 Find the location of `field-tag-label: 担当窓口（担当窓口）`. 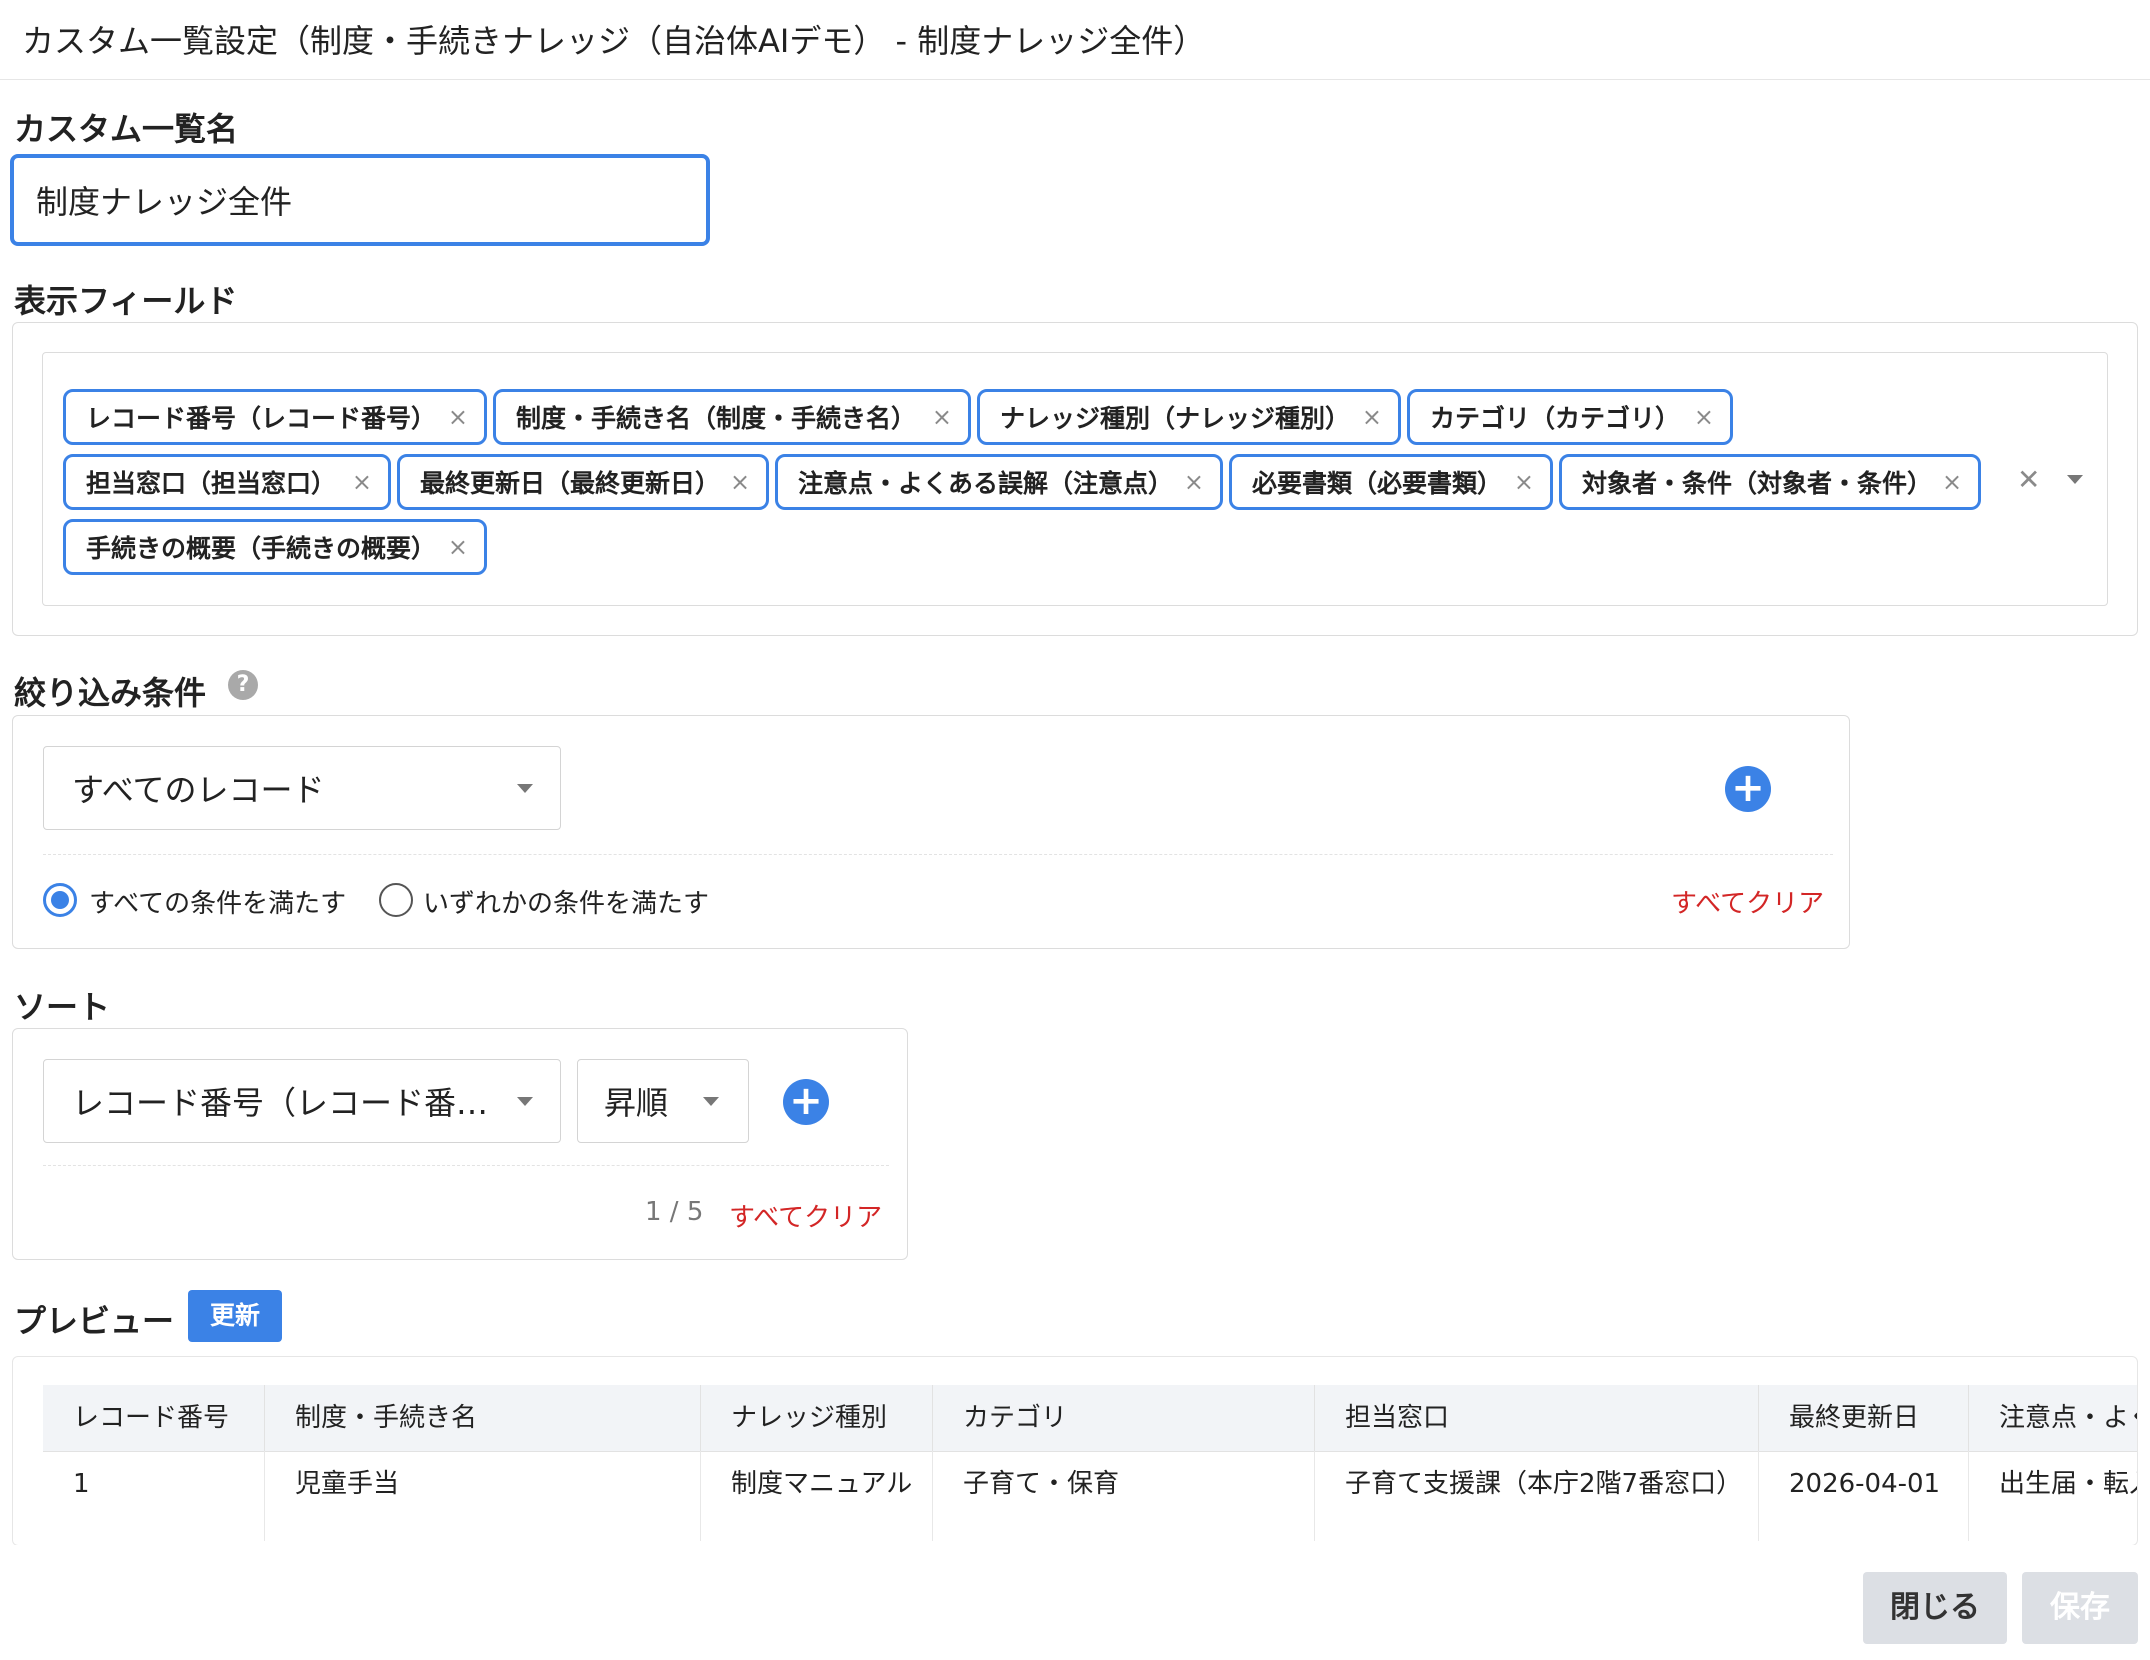

field-tag-label: 担当窓口（担当窓口） is located at coordinates (211, 483).